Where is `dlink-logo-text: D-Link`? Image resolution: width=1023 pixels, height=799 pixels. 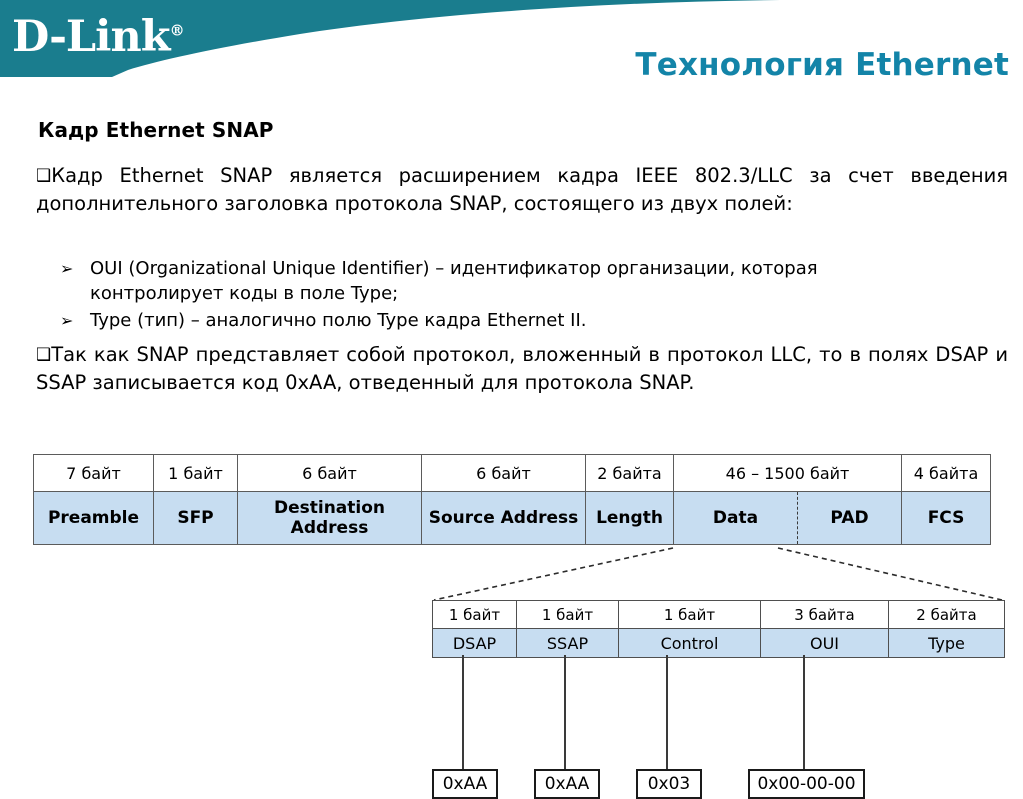
dlink-logo-text: D-Link is located at coordinates (91, 37).